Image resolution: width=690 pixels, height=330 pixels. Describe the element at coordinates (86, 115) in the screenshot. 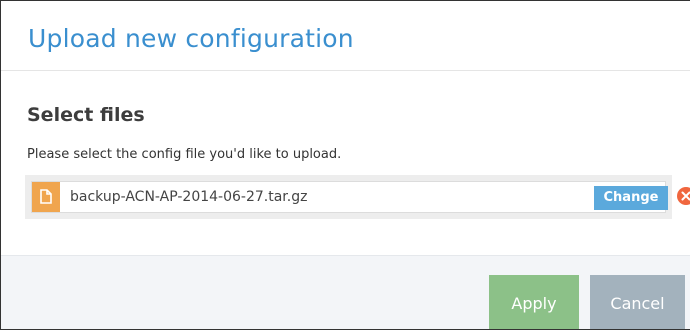

I see `section-title: Select files` at that location.